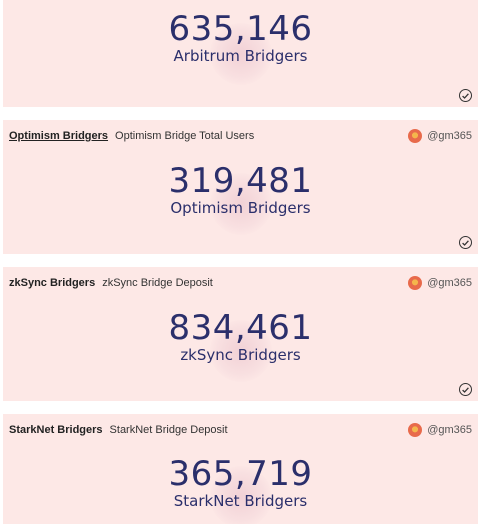 The image size is (481, 524). I want to click on visualization-title: StarkNet Bridge Deposit, so click(168, 430).